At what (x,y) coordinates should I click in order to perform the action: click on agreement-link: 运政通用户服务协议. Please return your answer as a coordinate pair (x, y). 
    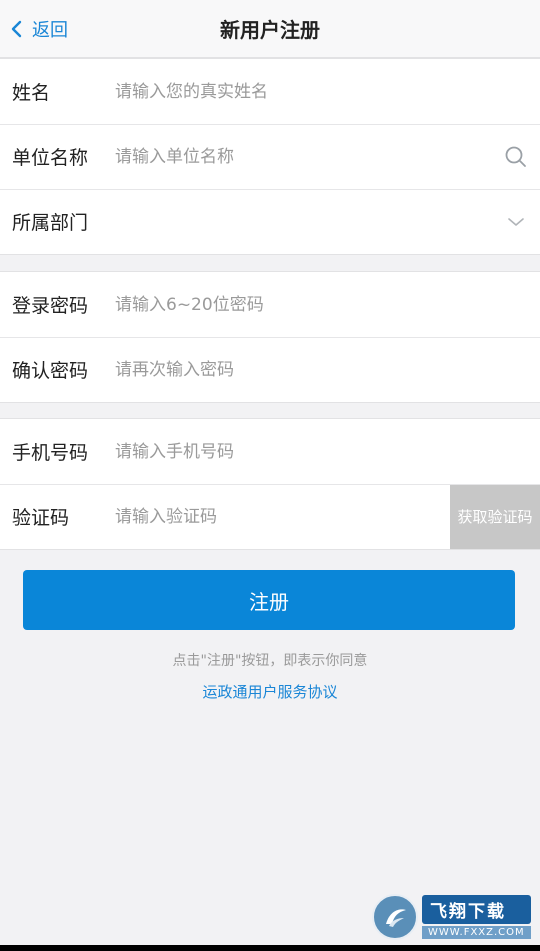
    Looking at the image, I should click on (270, 691).